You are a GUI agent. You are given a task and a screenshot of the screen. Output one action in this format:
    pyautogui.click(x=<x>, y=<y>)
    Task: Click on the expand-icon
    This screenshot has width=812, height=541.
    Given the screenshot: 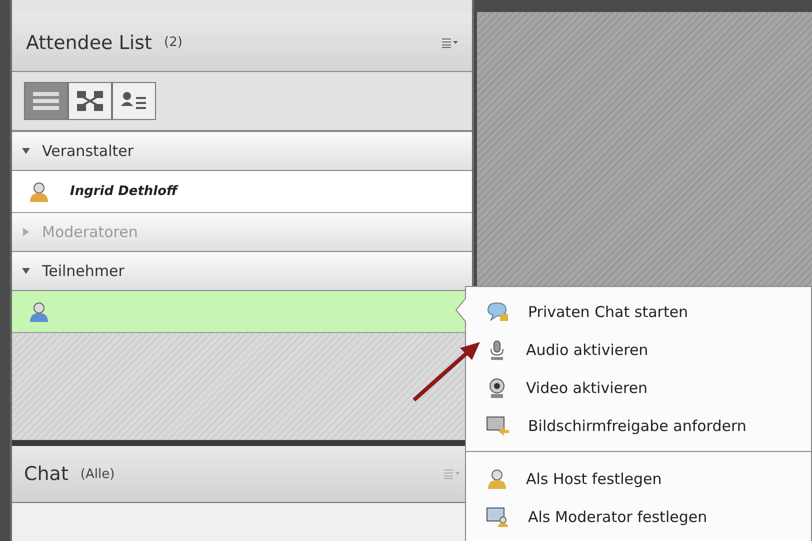 What is the action you would take?
    pyautogui.click(x=26, y=232)
    